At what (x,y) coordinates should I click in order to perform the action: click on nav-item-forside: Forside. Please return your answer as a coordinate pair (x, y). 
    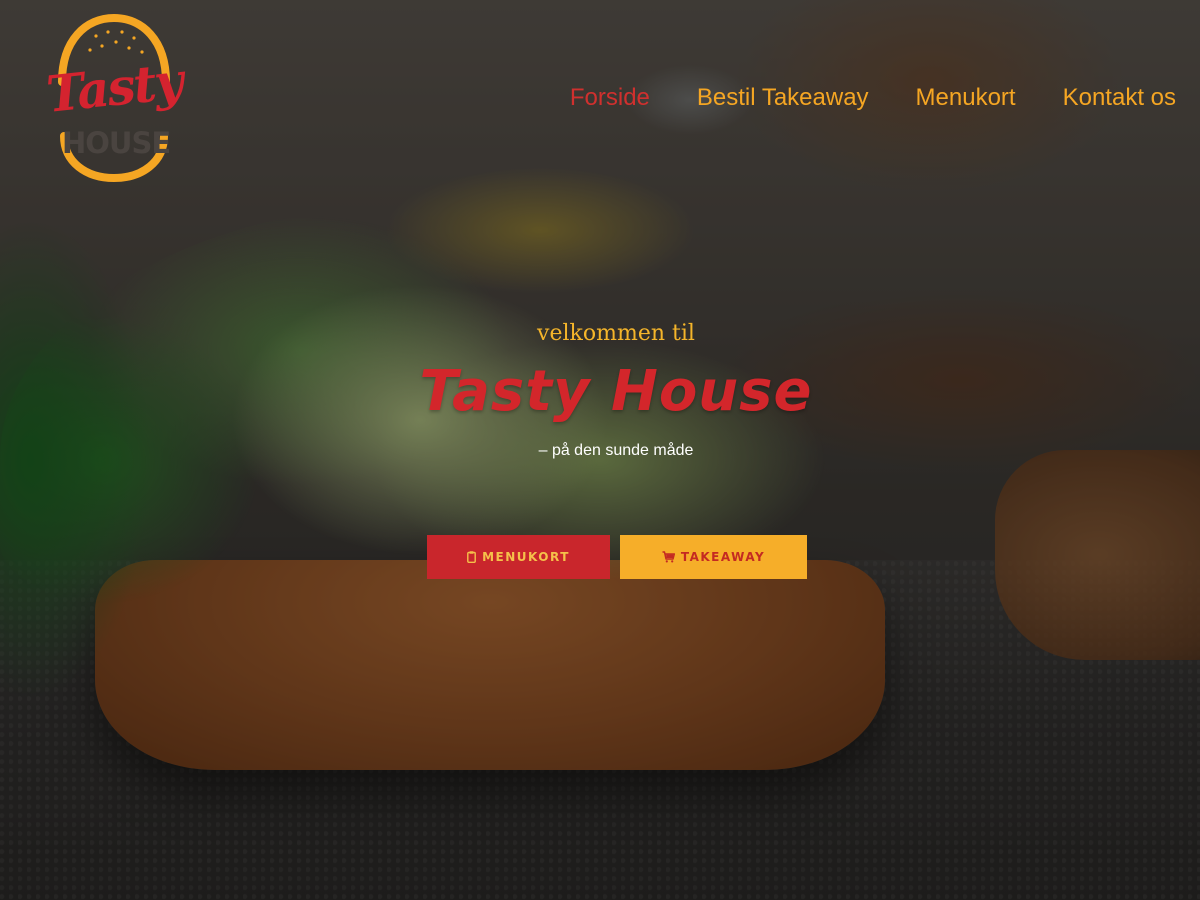
    Looking at the image, I should click on (610, 98).